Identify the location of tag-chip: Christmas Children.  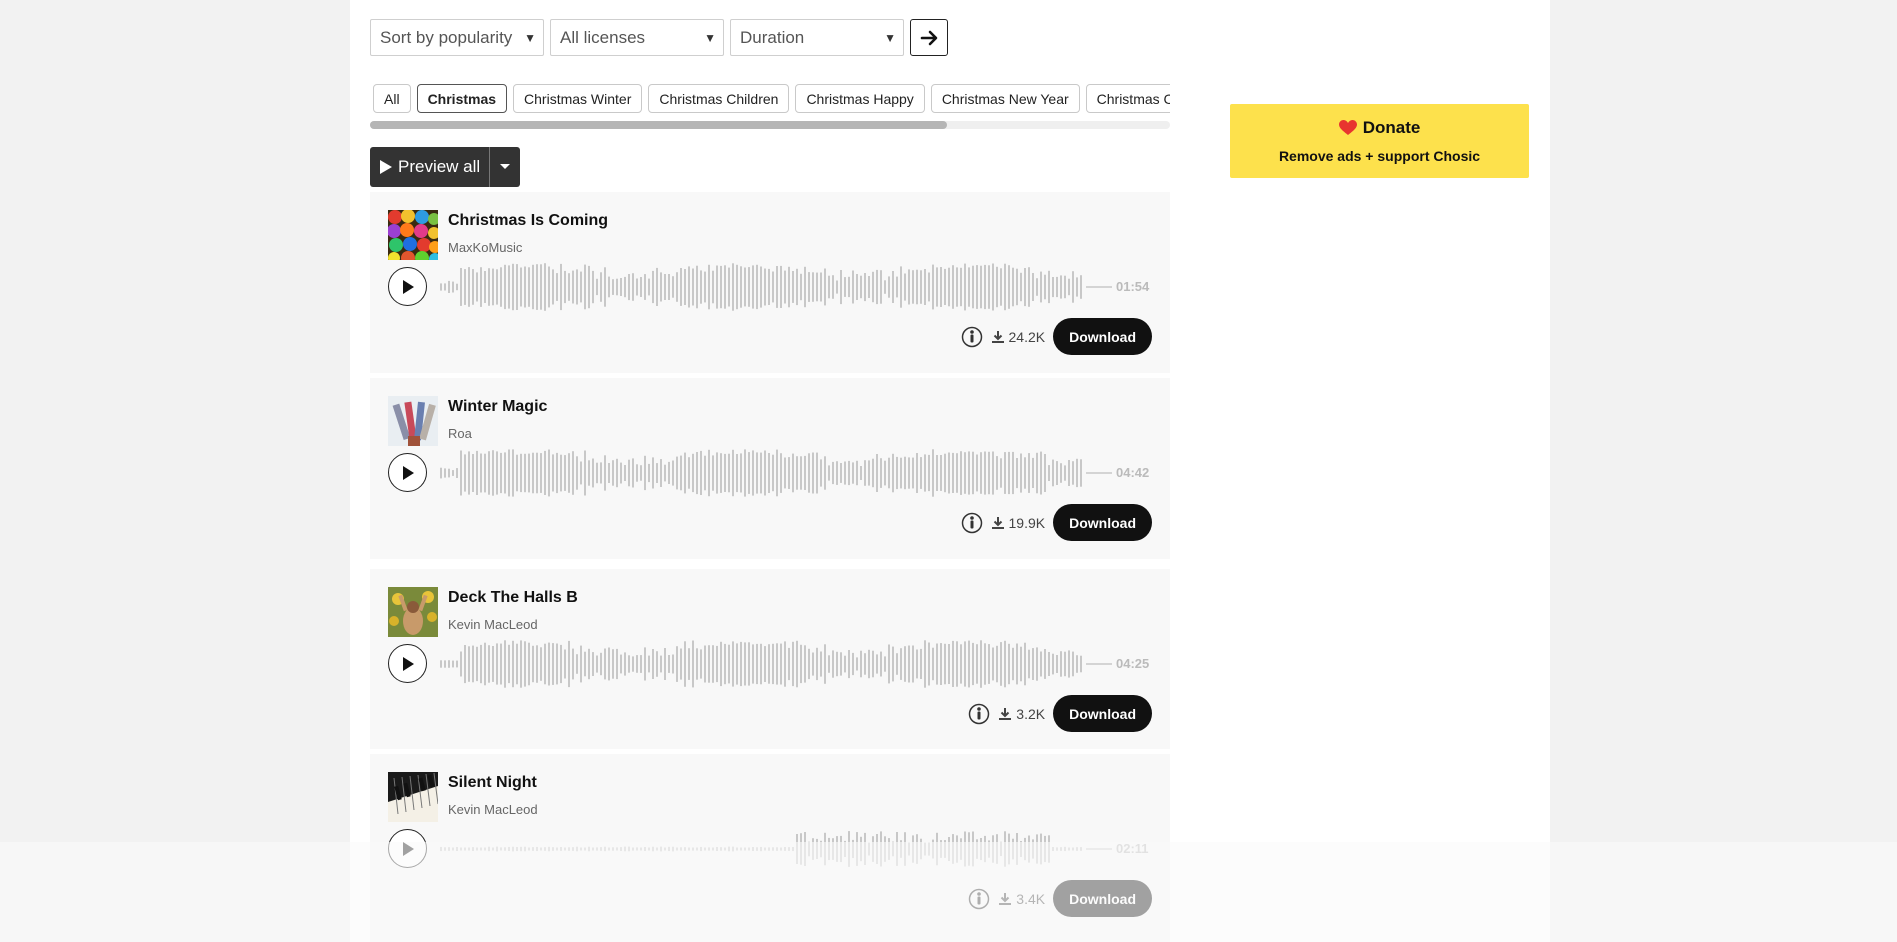
(719, 98).